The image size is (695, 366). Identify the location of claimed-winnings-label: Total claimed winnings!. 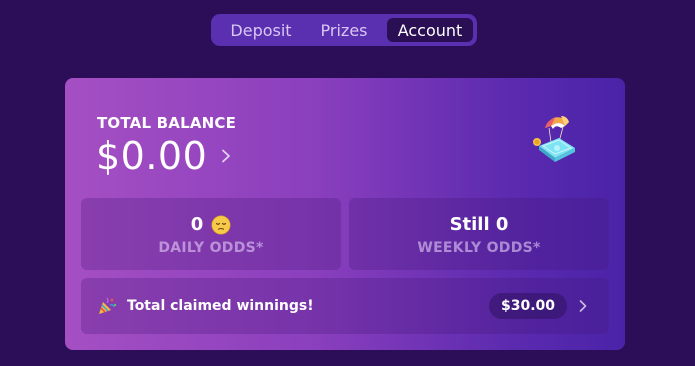
(220, 306).